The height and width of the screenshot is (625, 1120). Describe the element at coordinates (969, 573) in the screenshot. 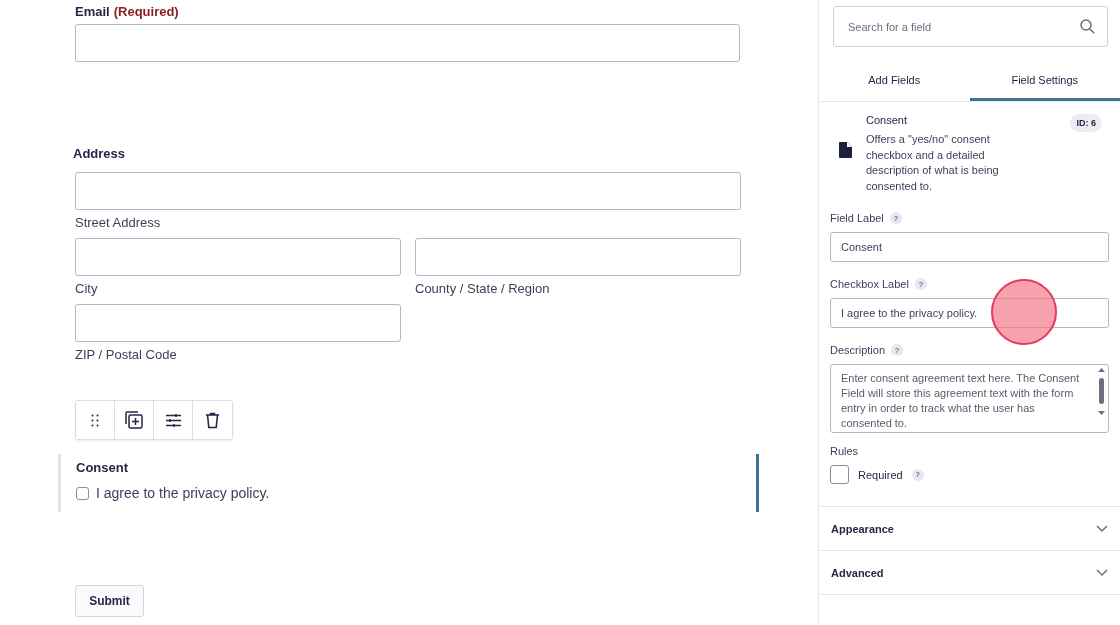

I see `accordion-section: Advanced` at that location.